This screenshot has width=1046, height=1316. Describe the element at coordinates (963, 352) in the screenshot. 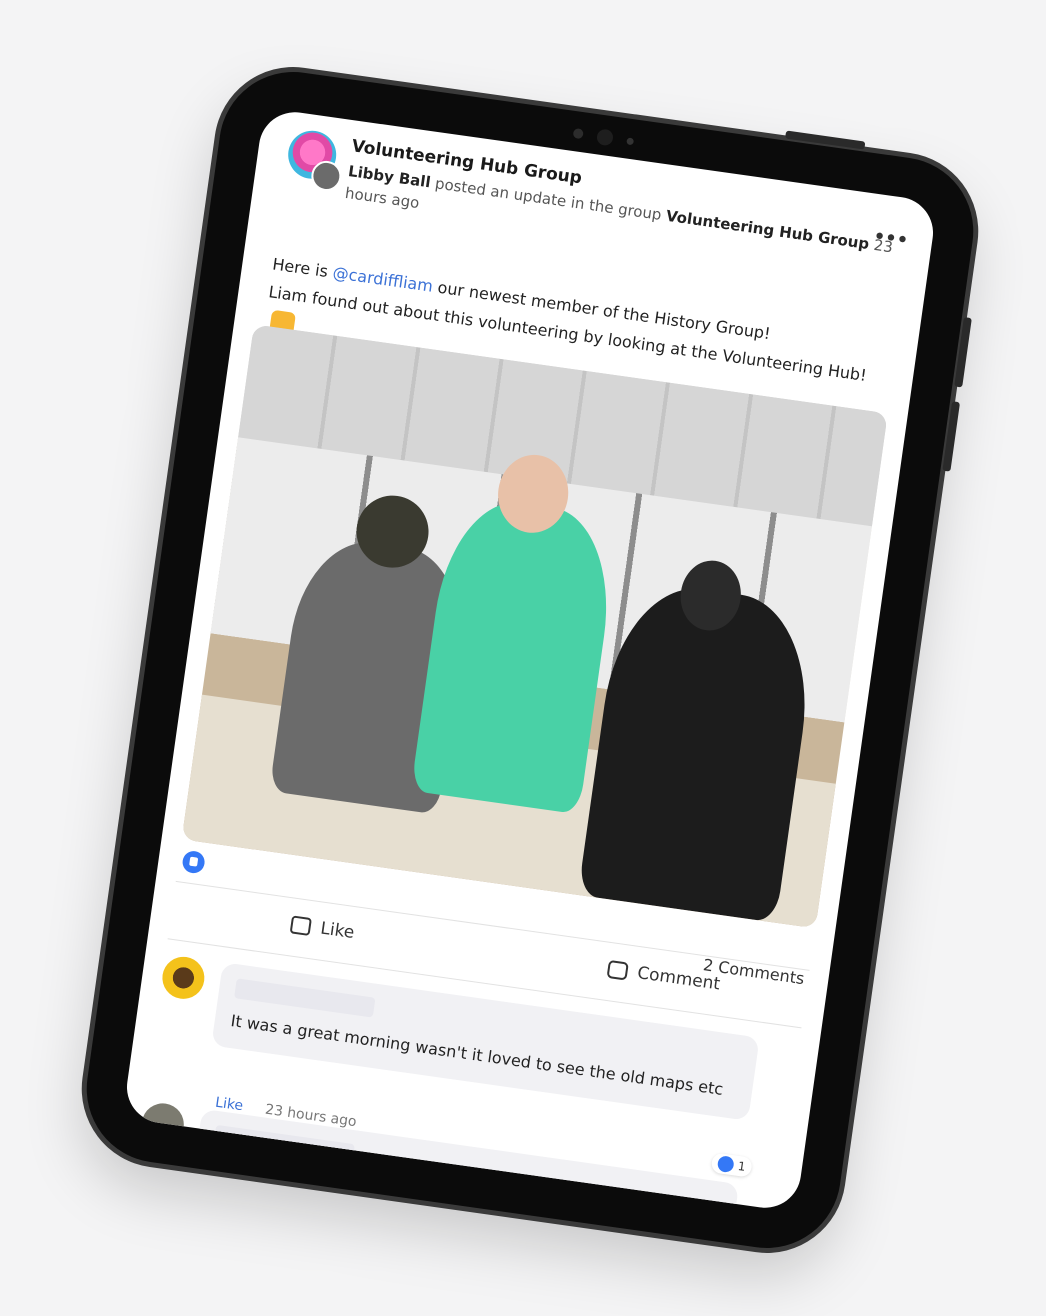

I see `tablet-volume-up-button` at that location.